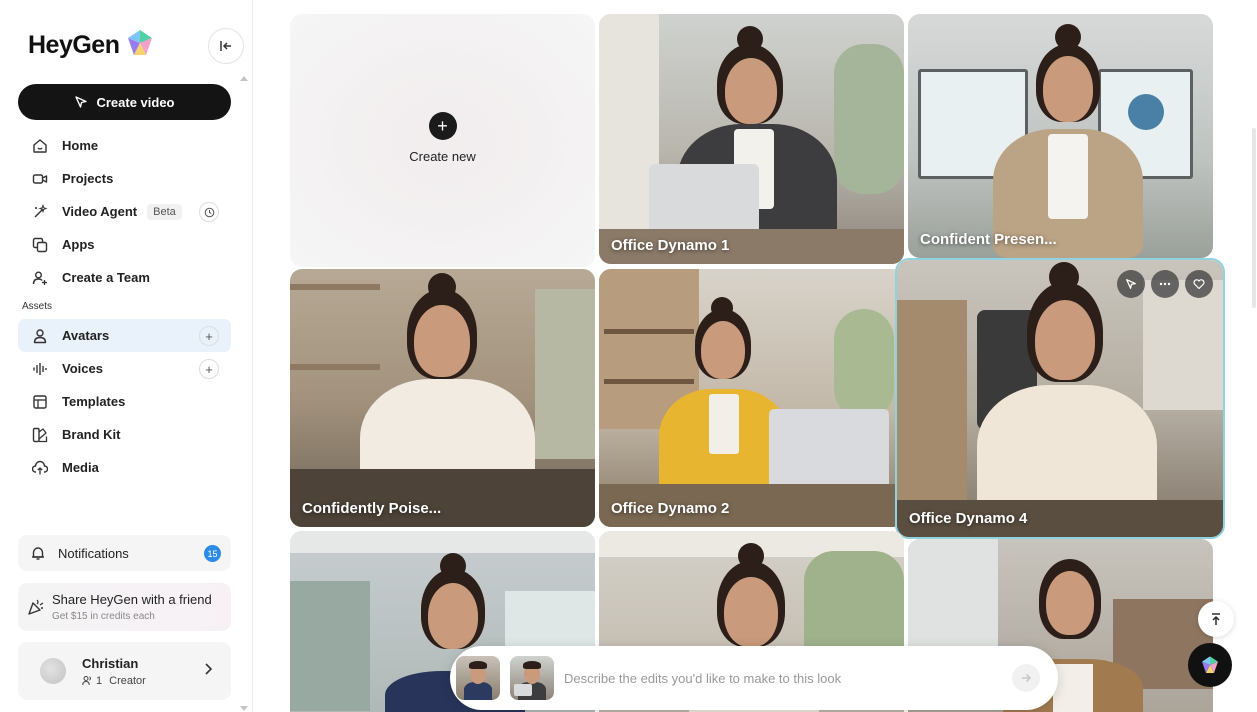 The width and height of the screenshot is (1257, 712). What do you see at coordinates (40, 245) in the screenshot?
I see `apps-icon` at bounding box center [40, 245].